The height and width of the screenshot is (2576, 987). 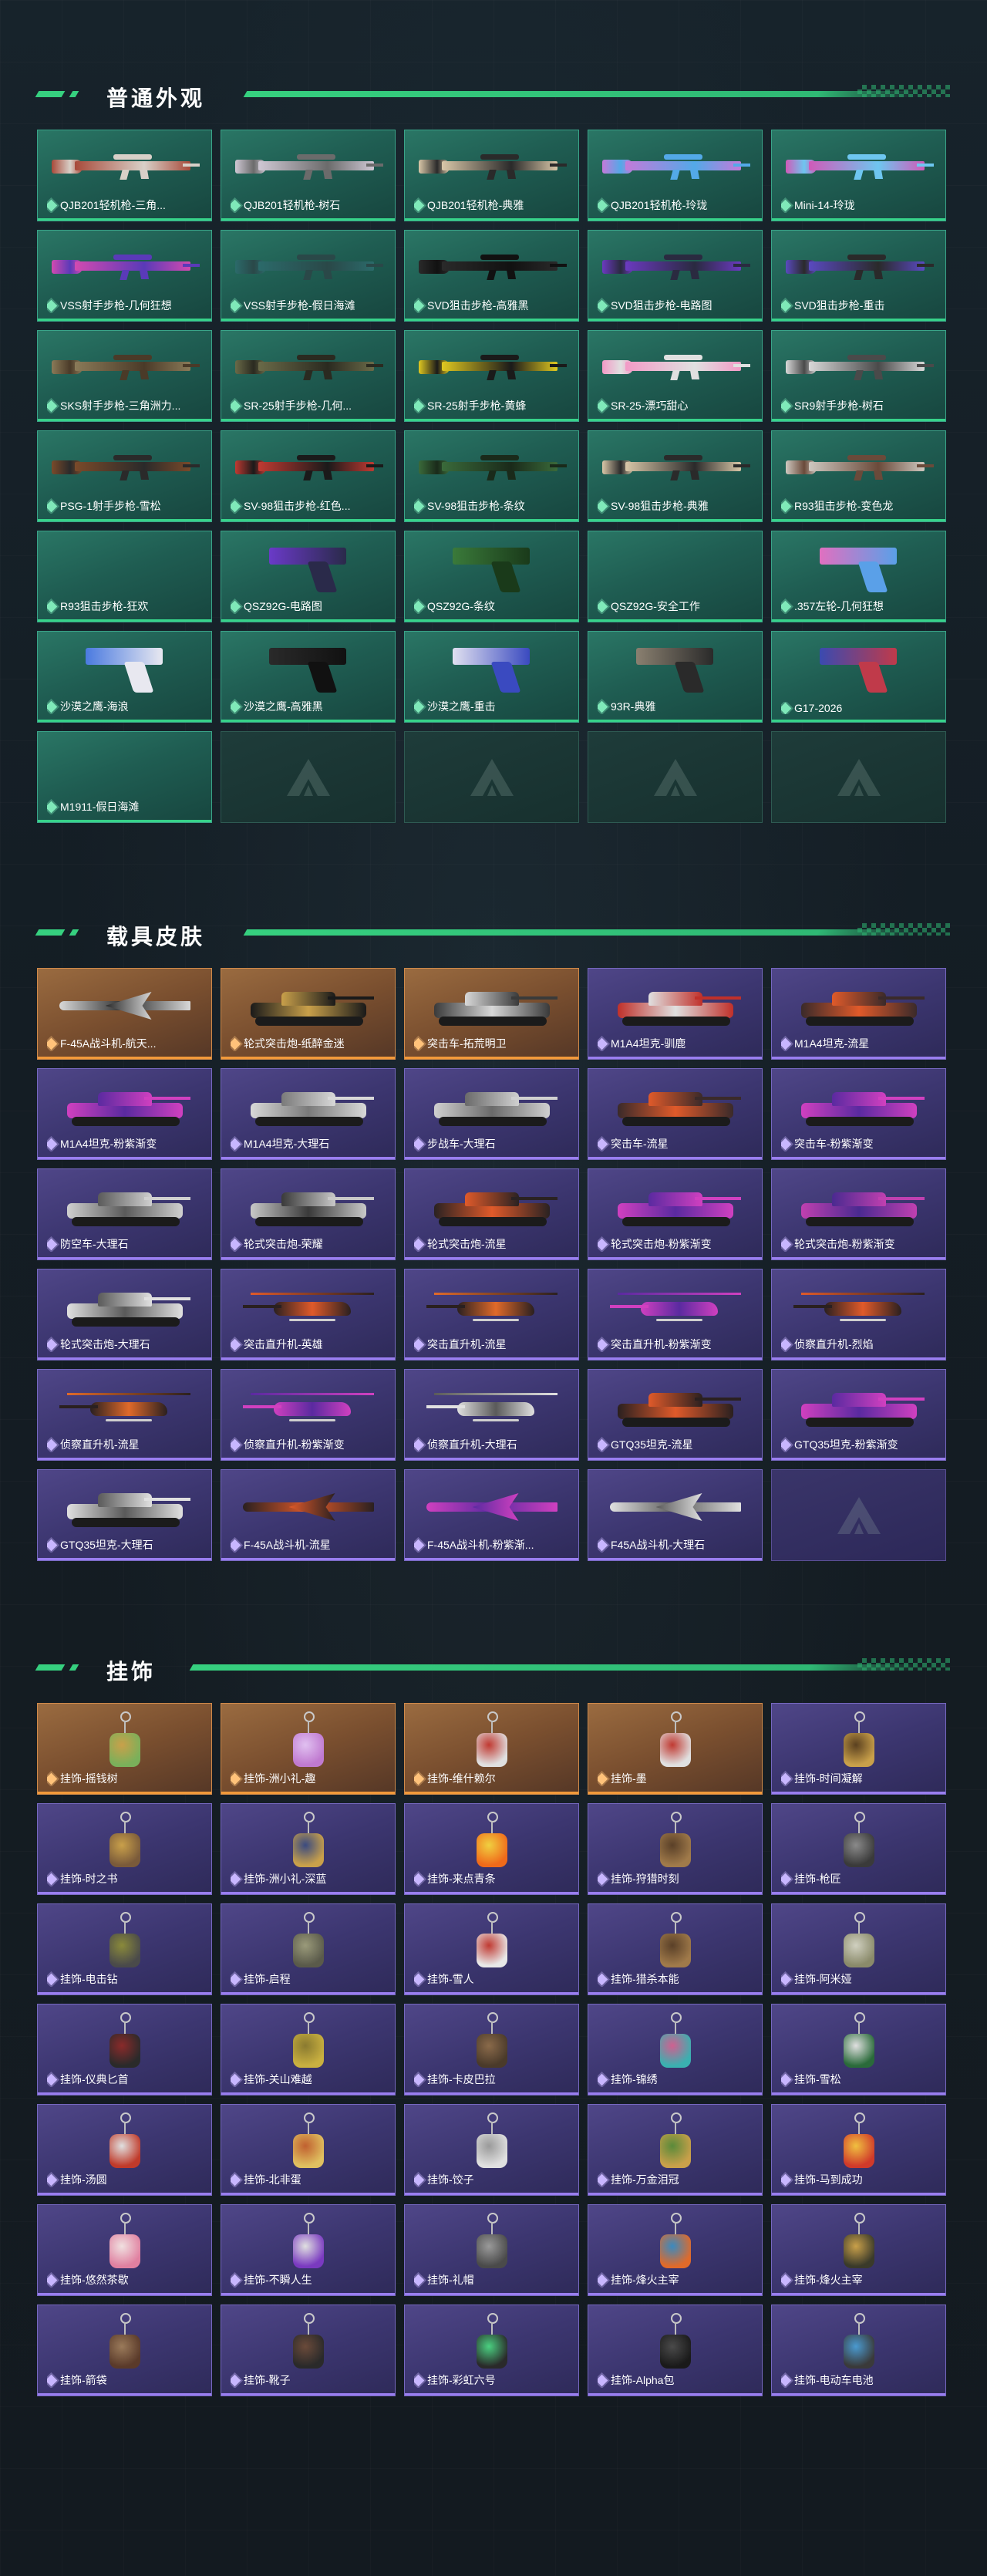 What do you see at coordinates (676, 1515) in the screenshot?
I see `item-card: F45A战斗机-大理石` at bounding box center [676, 1515].